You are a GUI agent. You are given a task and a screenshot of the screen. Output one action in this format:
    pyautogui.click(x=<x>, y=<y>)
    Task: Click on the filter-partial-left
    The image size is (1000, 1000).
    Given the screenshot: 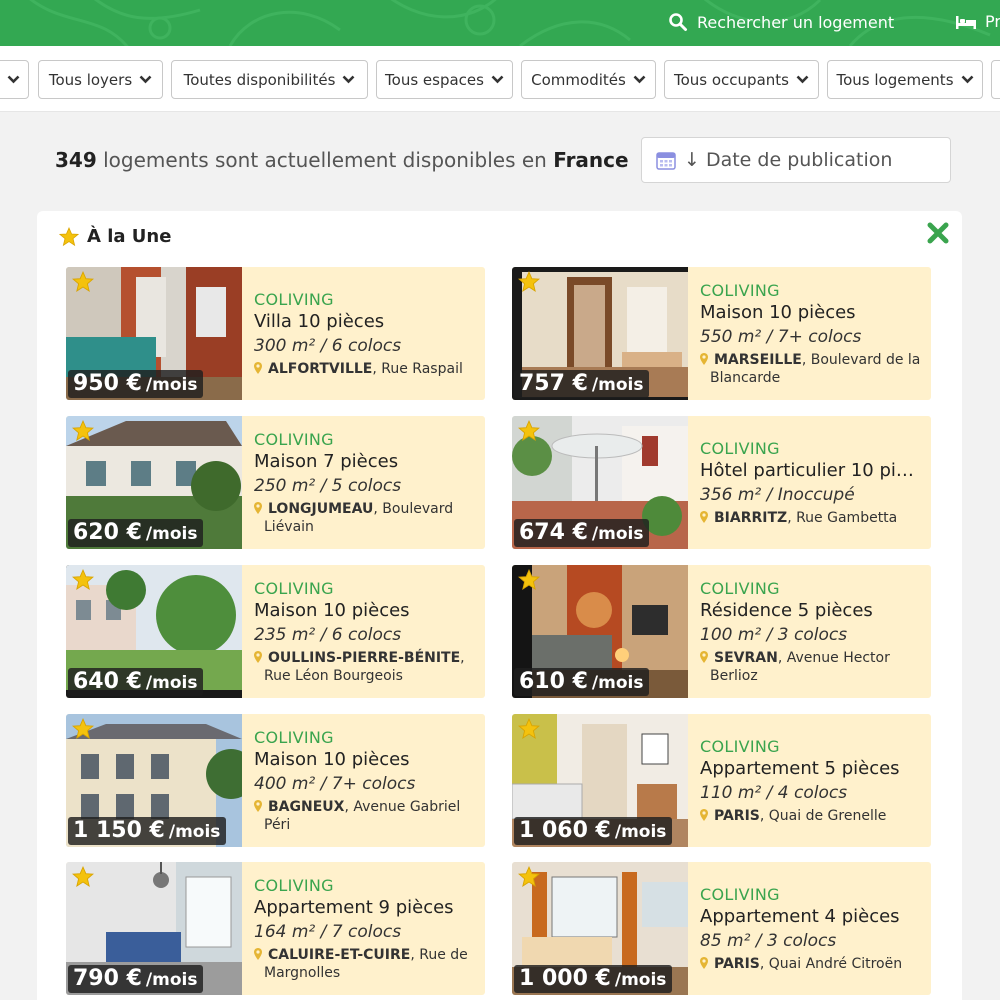 What is the action you would take?
    pyautogui.click(x=14, y=79)
    